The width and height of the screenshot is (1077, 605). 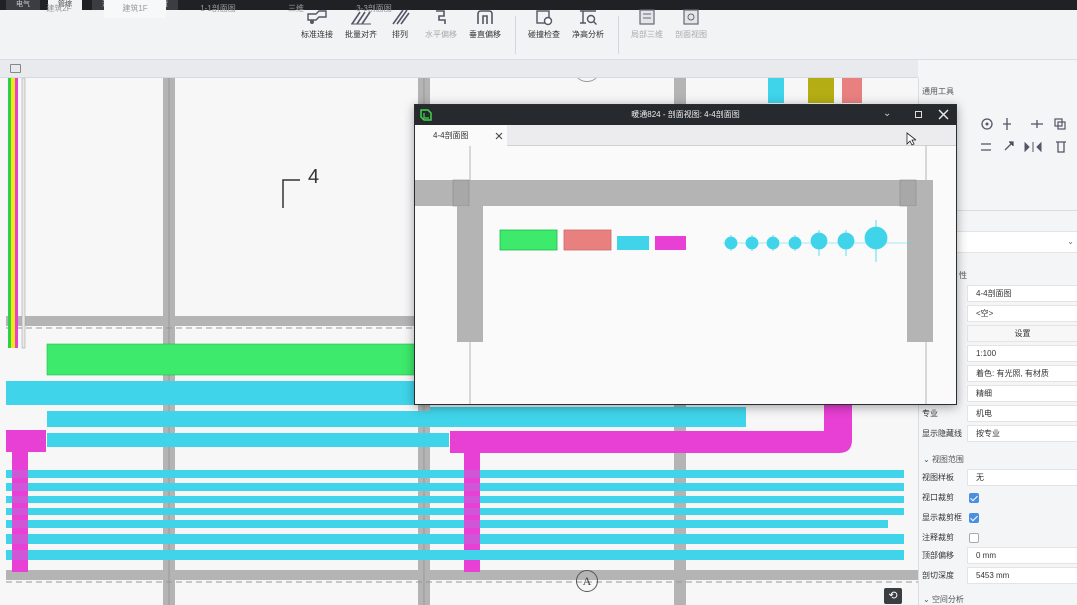 I want to click on tab-section-3-3: 3-3剖面图, so click(x=374, y=9).